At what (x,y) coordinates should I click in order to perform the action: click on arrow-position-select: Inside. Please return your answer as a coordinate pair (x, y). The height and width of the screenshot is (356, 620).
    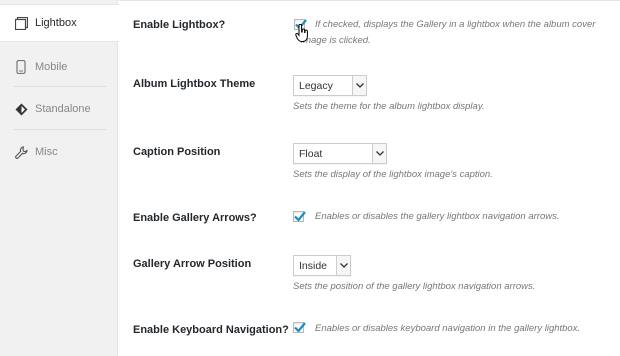
    Looking at the image, I should click on (322, 265).